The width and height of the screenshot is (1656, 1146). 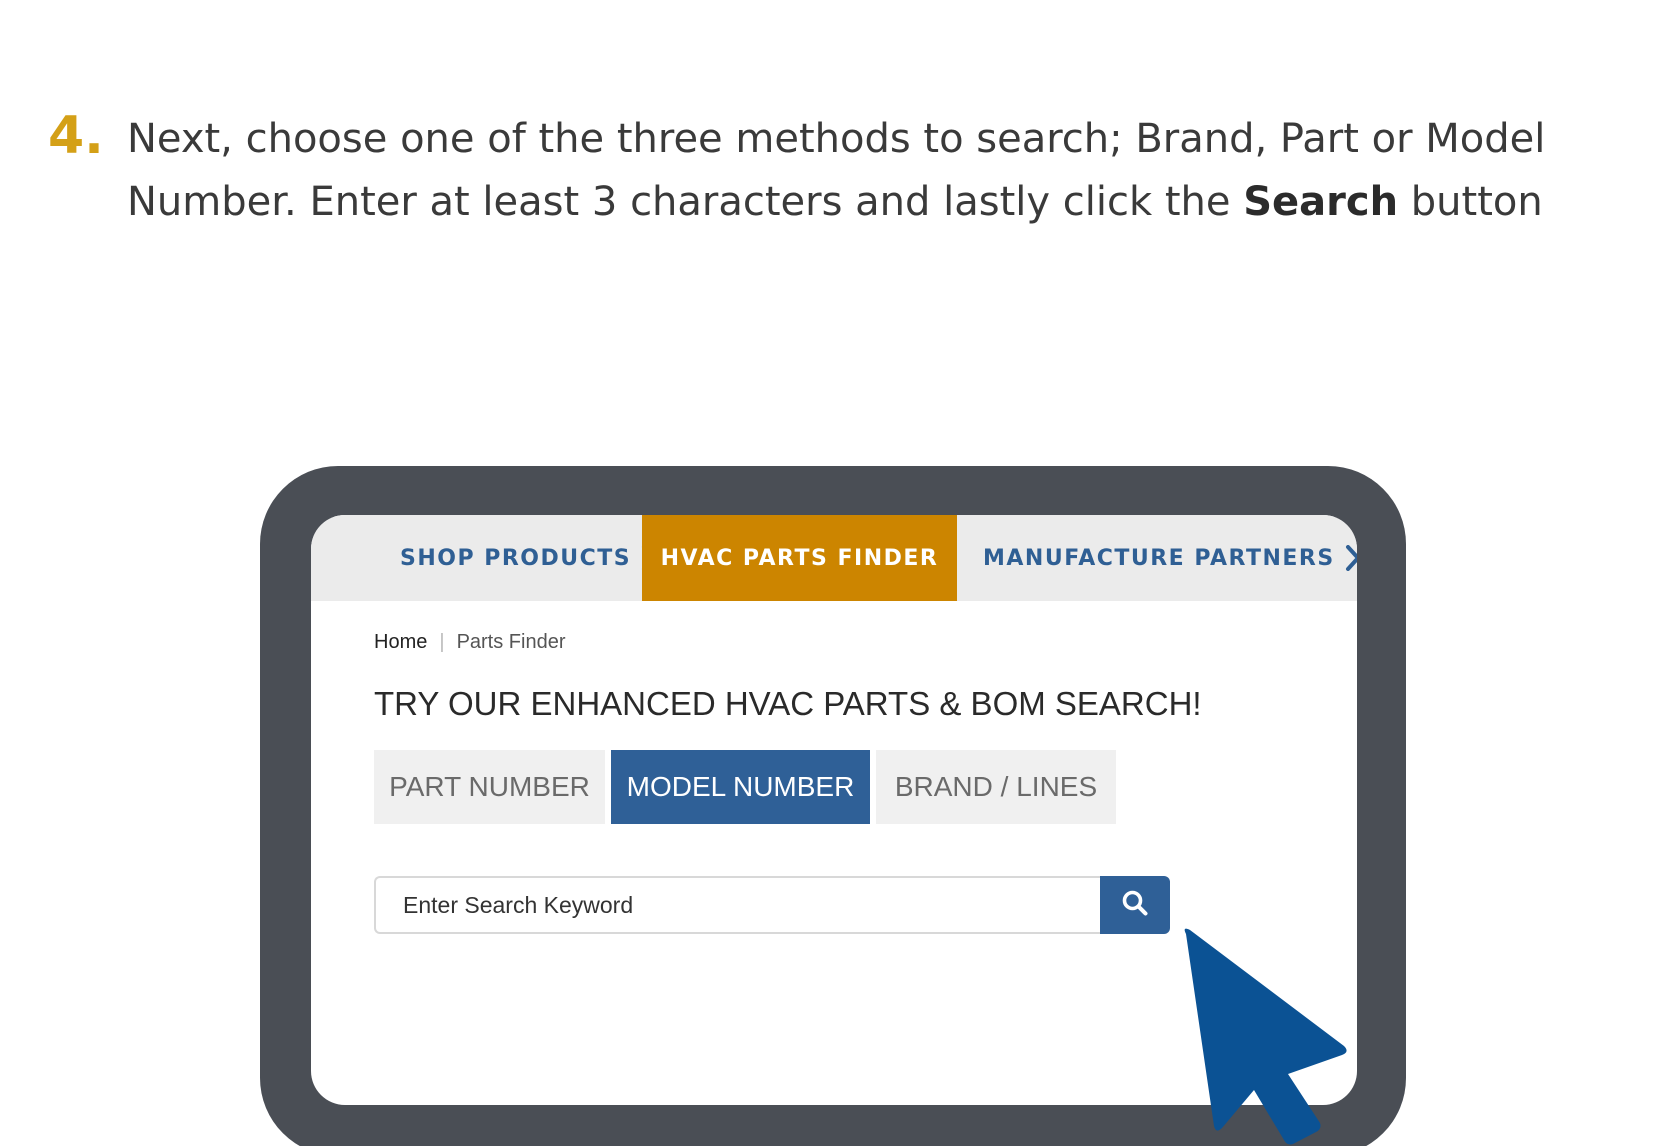 What do you see at coordinates (489, 787) in the screenshot?
I see `tab-part-number: PART NUMBER` at bounding box center [489, 787].